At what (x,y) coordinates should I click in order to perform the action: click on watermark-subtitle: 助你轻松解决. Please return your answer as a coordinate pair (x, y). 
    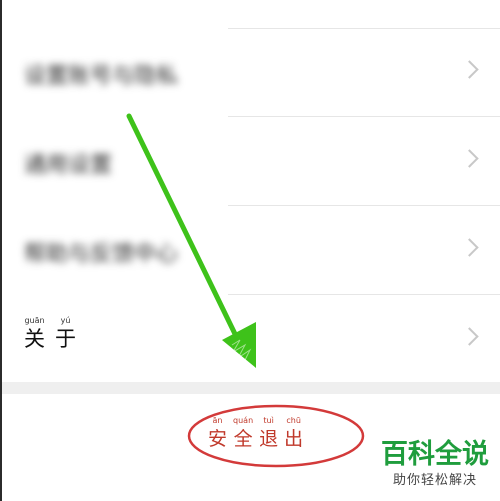
    Looking at the image, I should click on (434, 480).